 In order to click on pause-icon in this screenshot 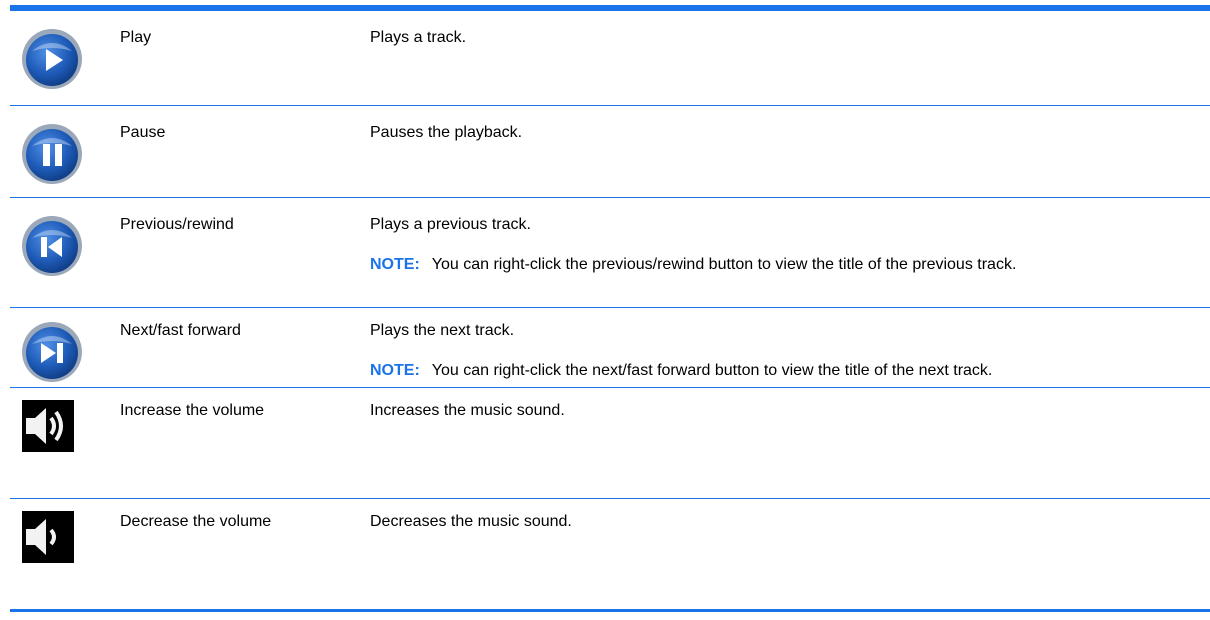, I will do `click(52, 154)`.